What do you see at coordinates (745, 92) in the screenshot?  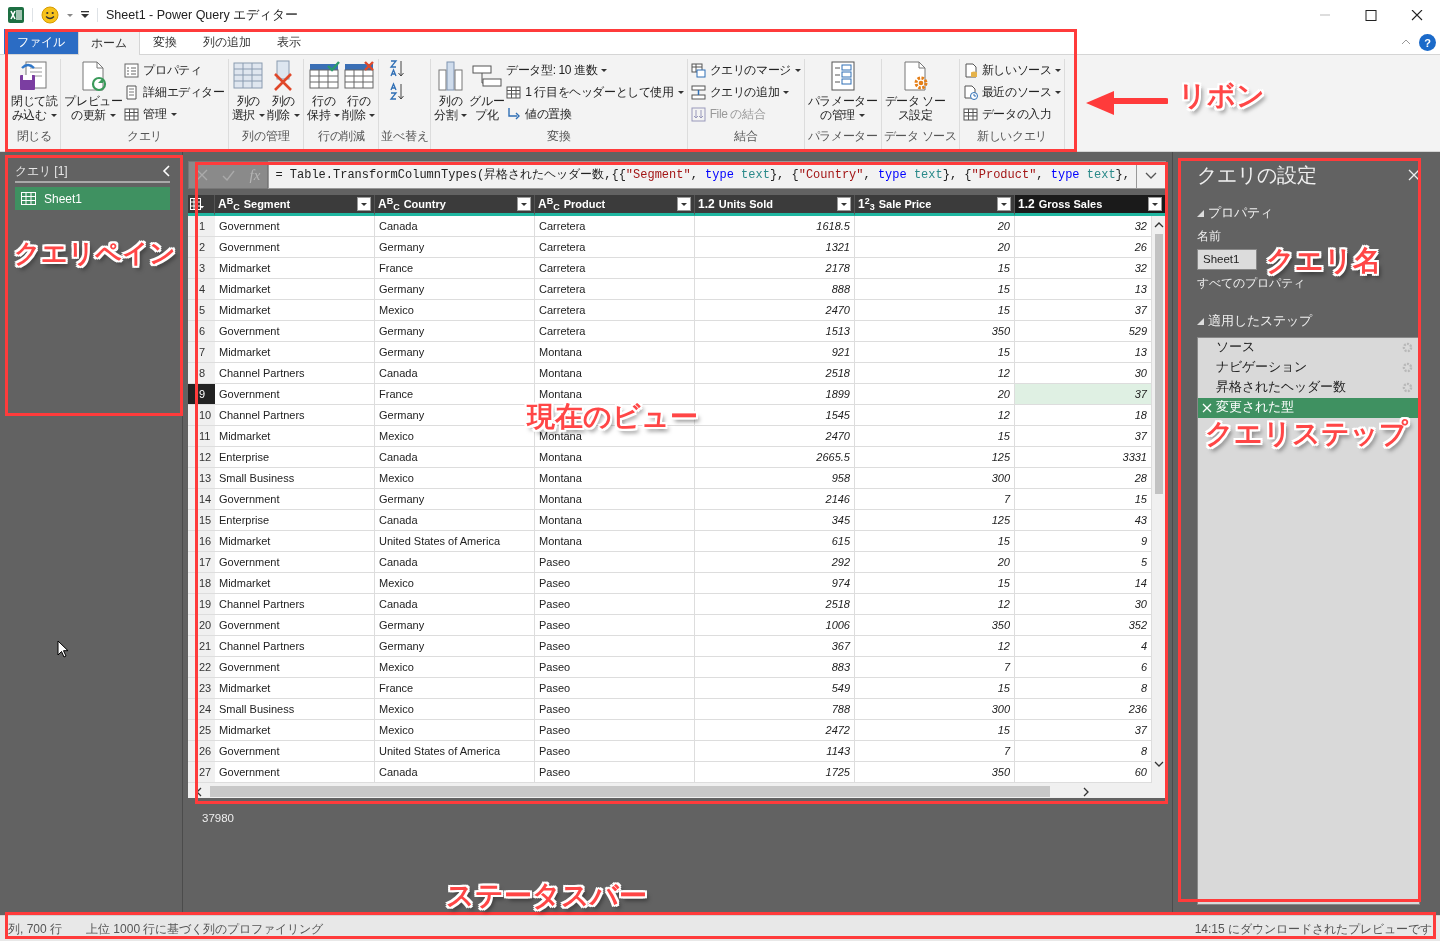 I see `ribbon-button: クエリの追加` at bounding box center [745, 92].